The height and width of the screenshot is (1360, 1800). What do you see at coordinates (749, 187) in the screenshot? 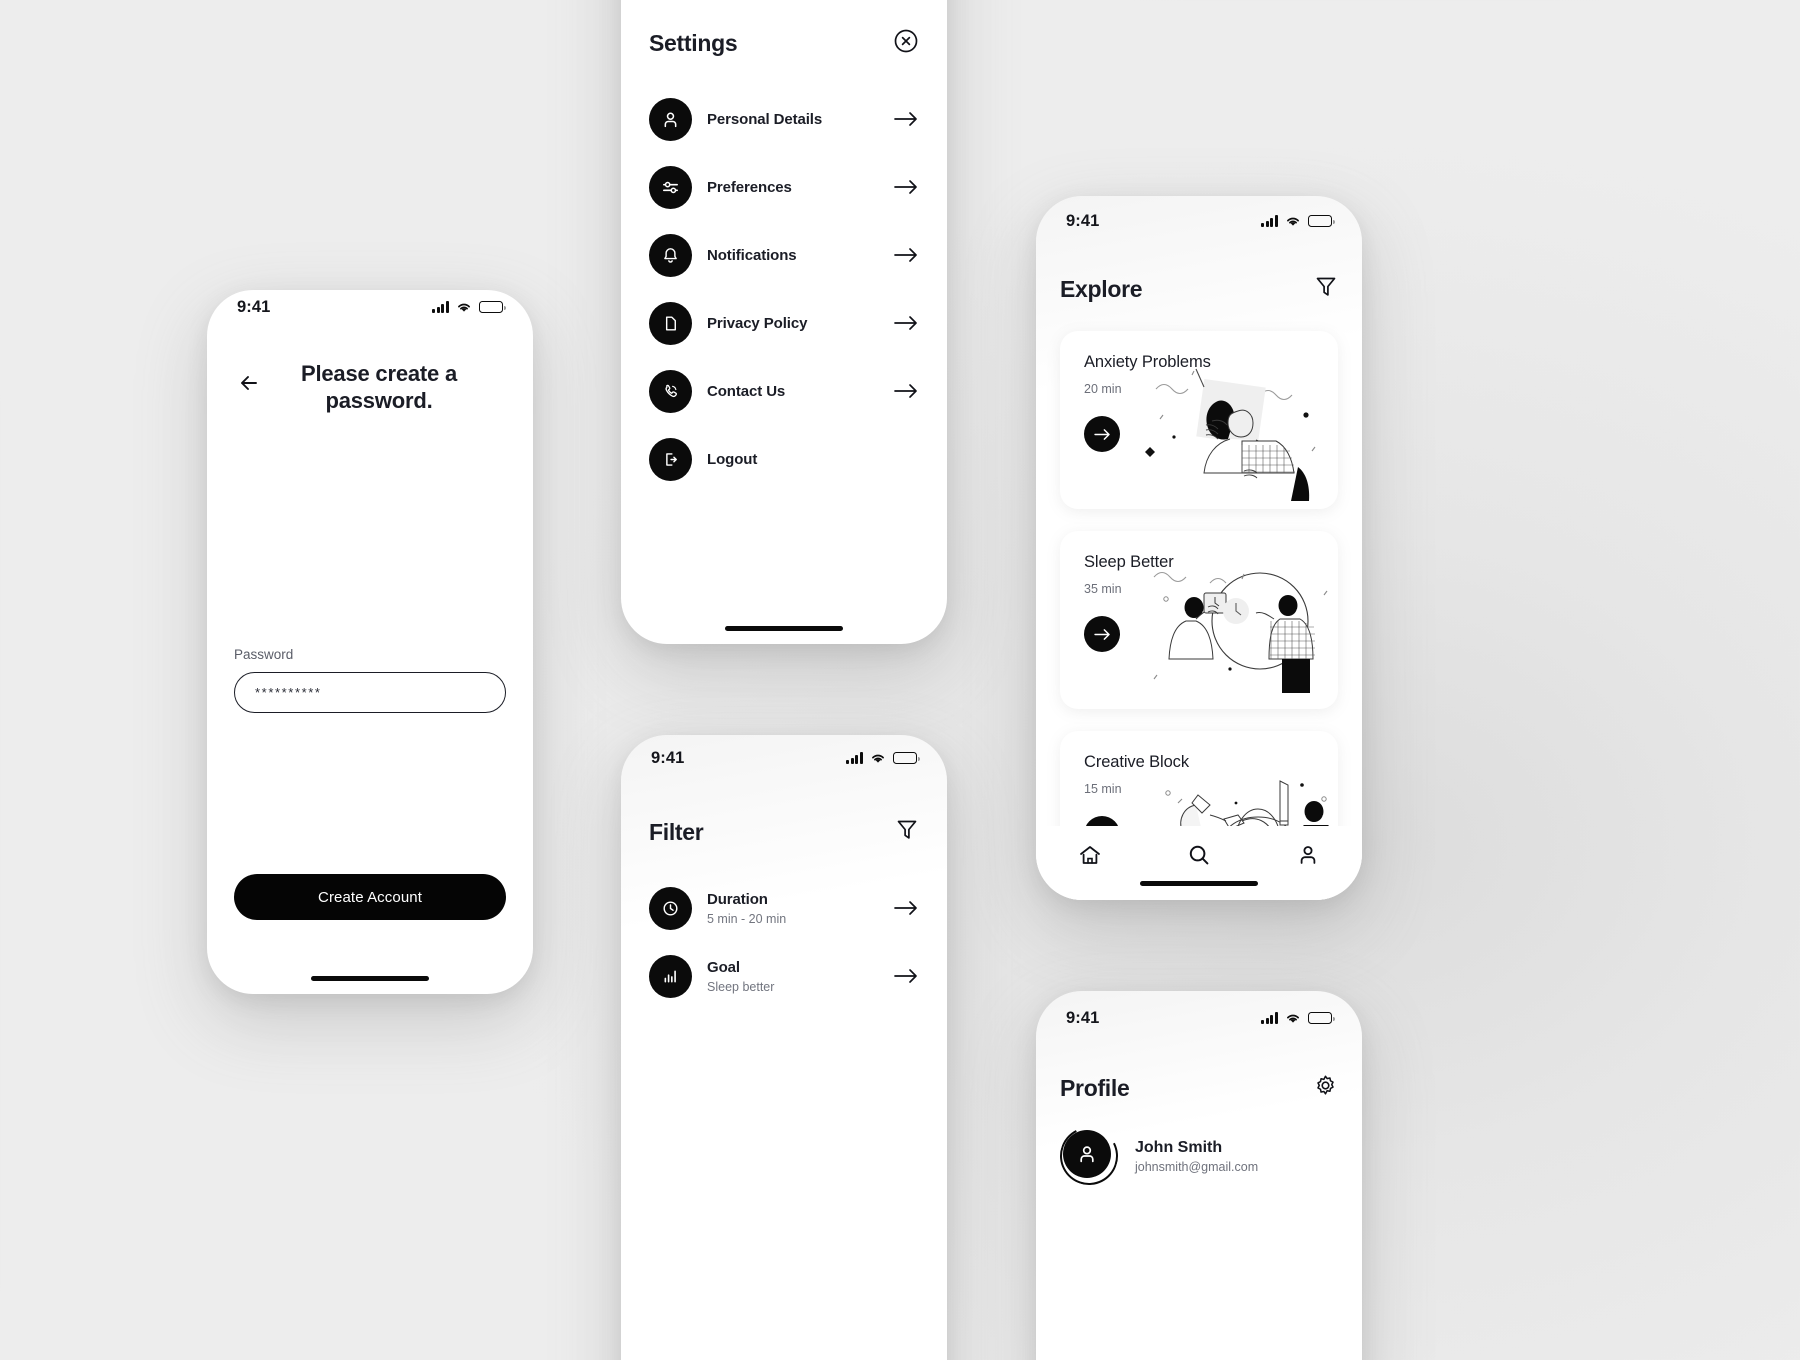
I see `settings-item-label: Preferences` at bounding box center [749, 187].